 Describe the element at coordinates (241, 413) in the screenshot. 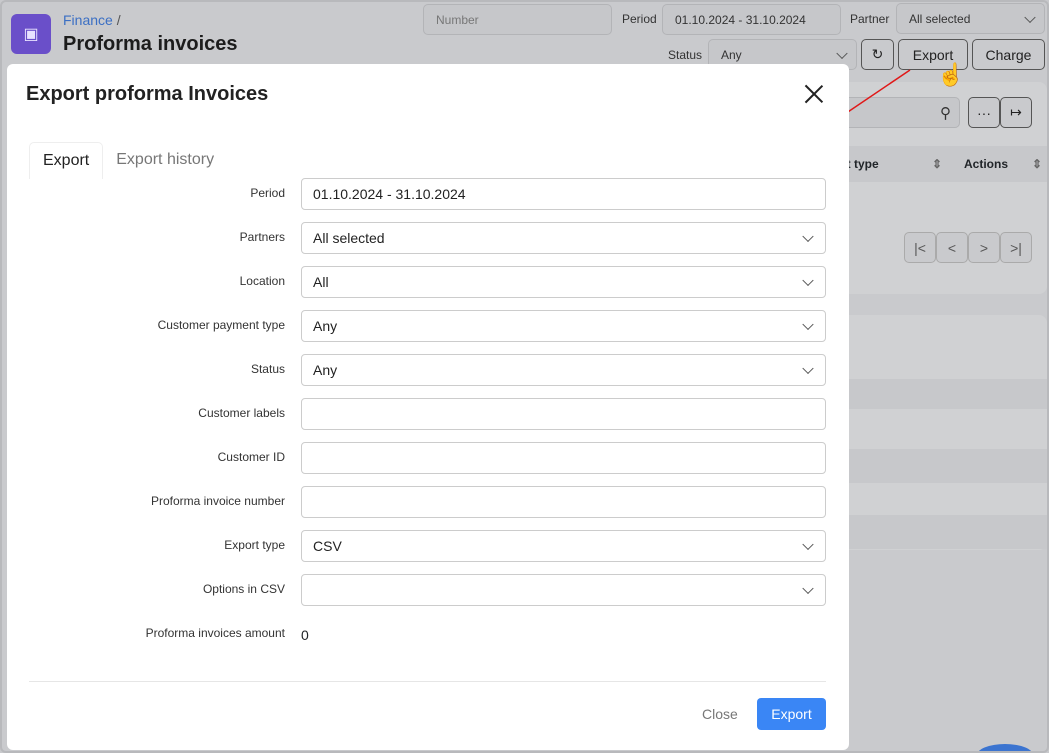

I see `customer-labels-label: Customer labels` at that location.